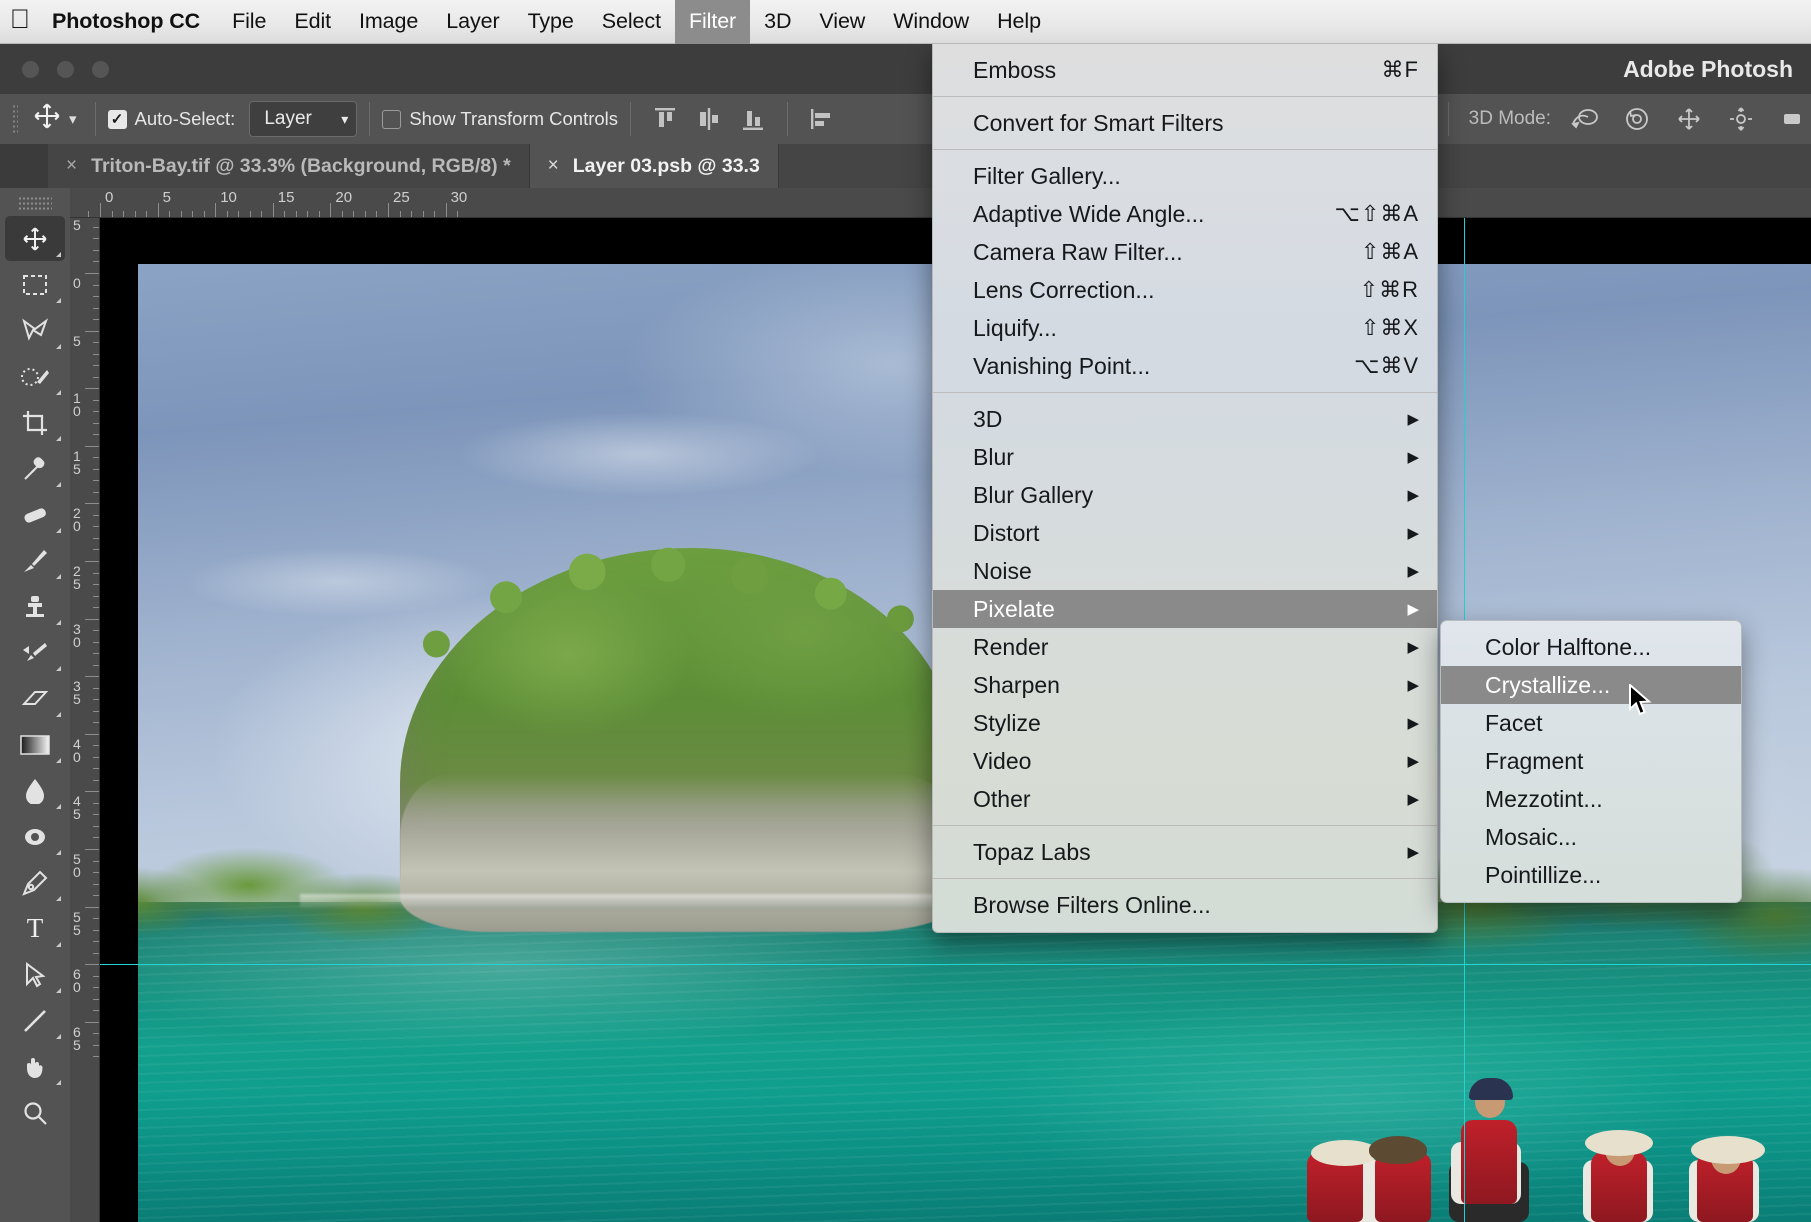 The image size is (1811, 1222). I want to click on hand-tool, so click(35, 1066).